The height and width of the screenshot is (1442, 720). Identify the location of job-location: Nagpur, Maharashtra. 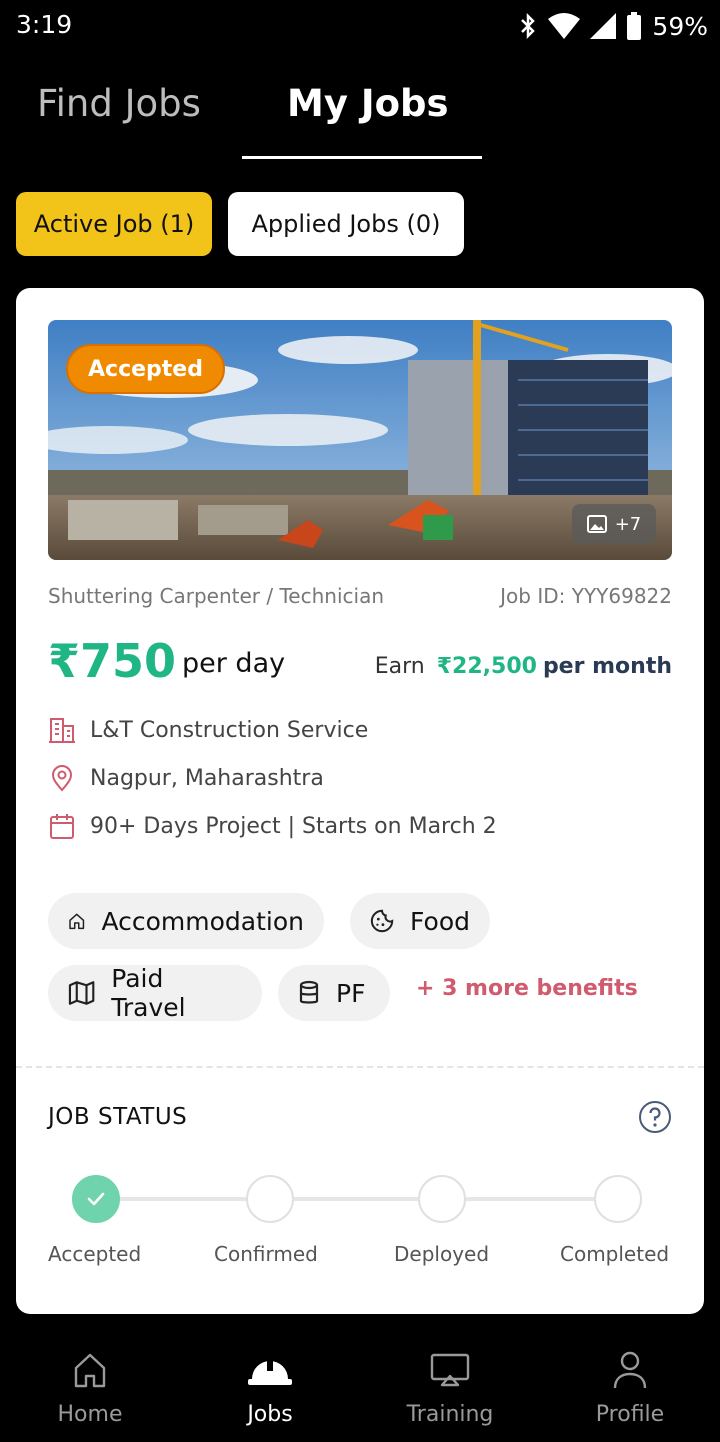
(207, 778).